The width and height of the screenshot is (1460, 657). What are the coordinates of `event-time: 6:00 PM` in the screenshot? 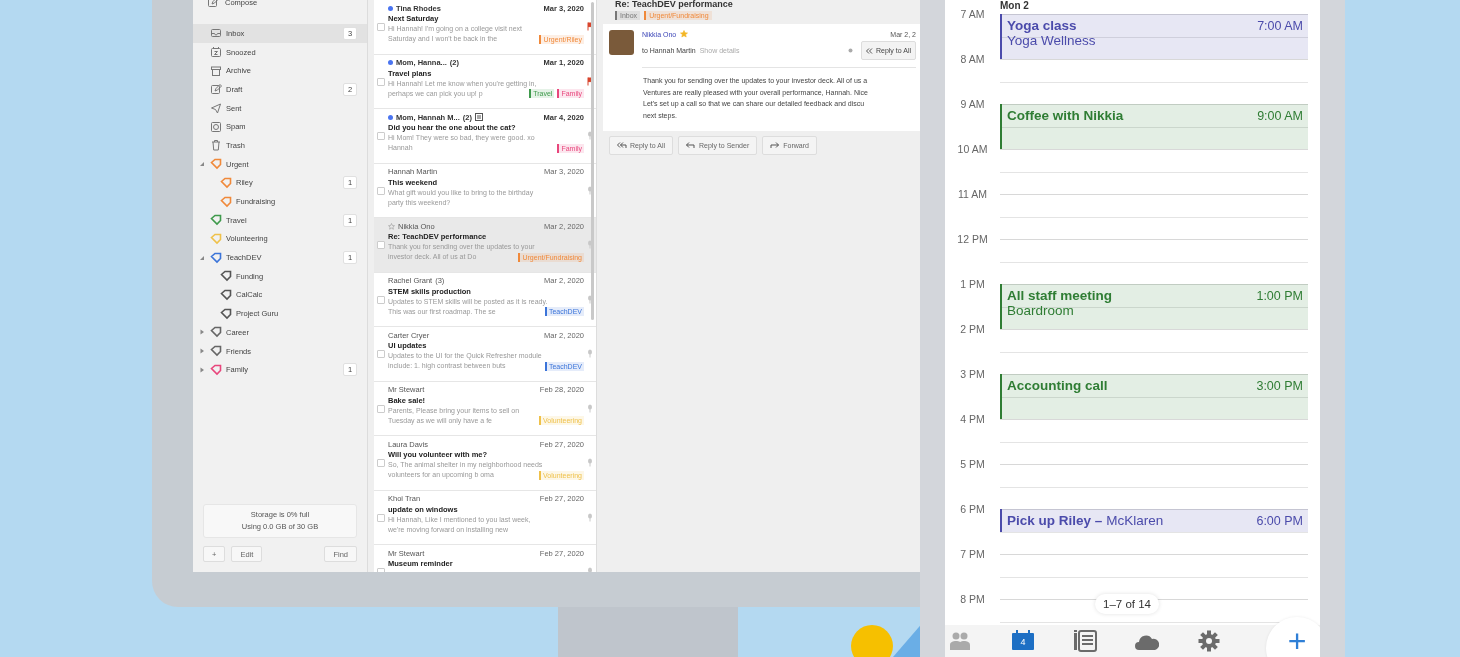 It's located at (1279, 521).